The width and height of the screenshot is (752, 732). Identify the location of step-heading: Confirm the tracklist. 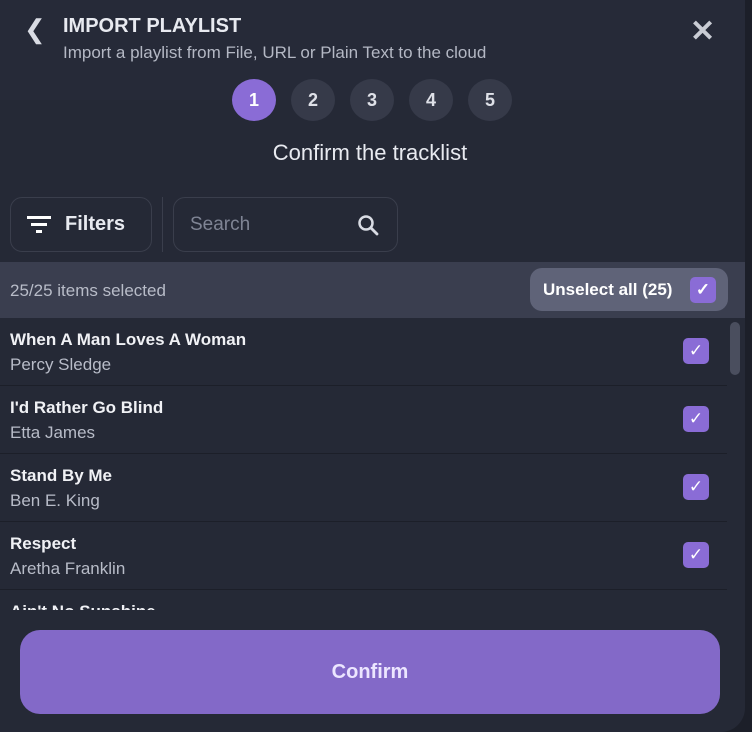
(370, 152).